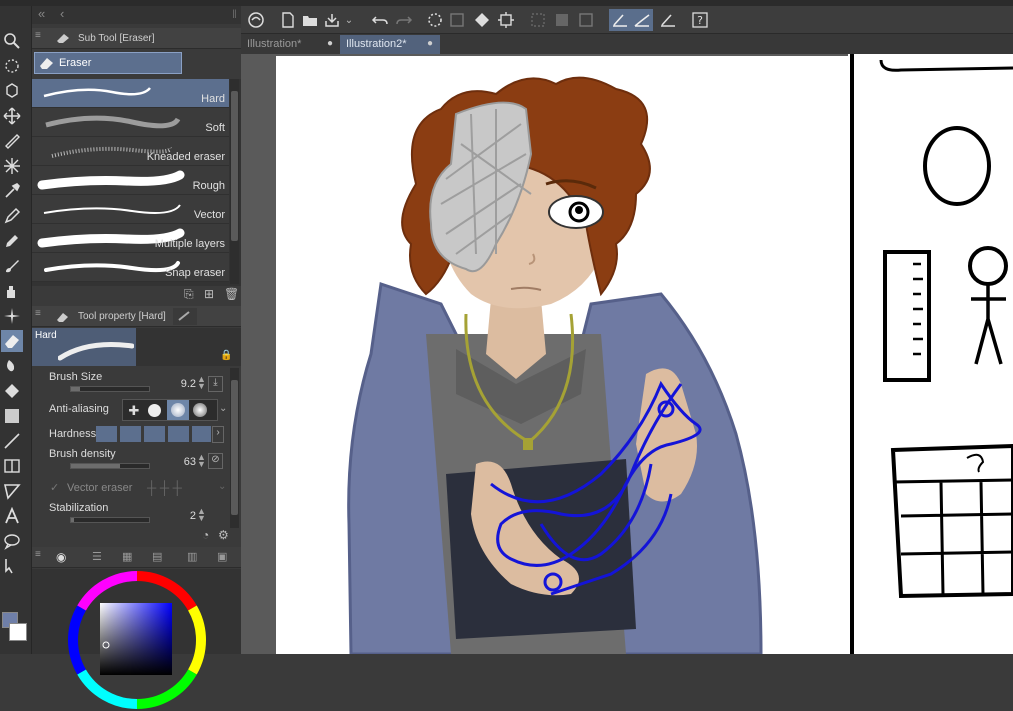 The height and width of the screenshot is (711, 1013). I want to click on aa-none-icon: ✚, so click(134, 411).